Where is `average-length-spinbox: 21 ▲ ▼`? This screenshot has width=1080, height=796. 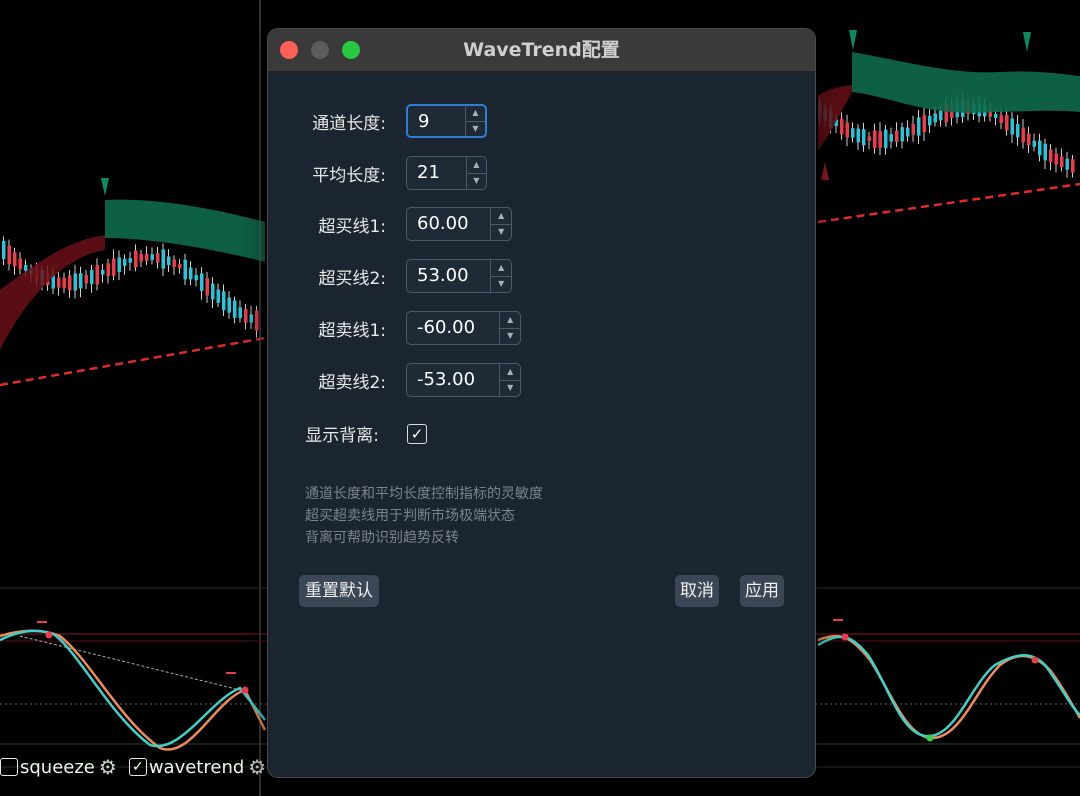
average-length-spinbox: 21 ▲ ▼ is located at coordinates (446, 173).